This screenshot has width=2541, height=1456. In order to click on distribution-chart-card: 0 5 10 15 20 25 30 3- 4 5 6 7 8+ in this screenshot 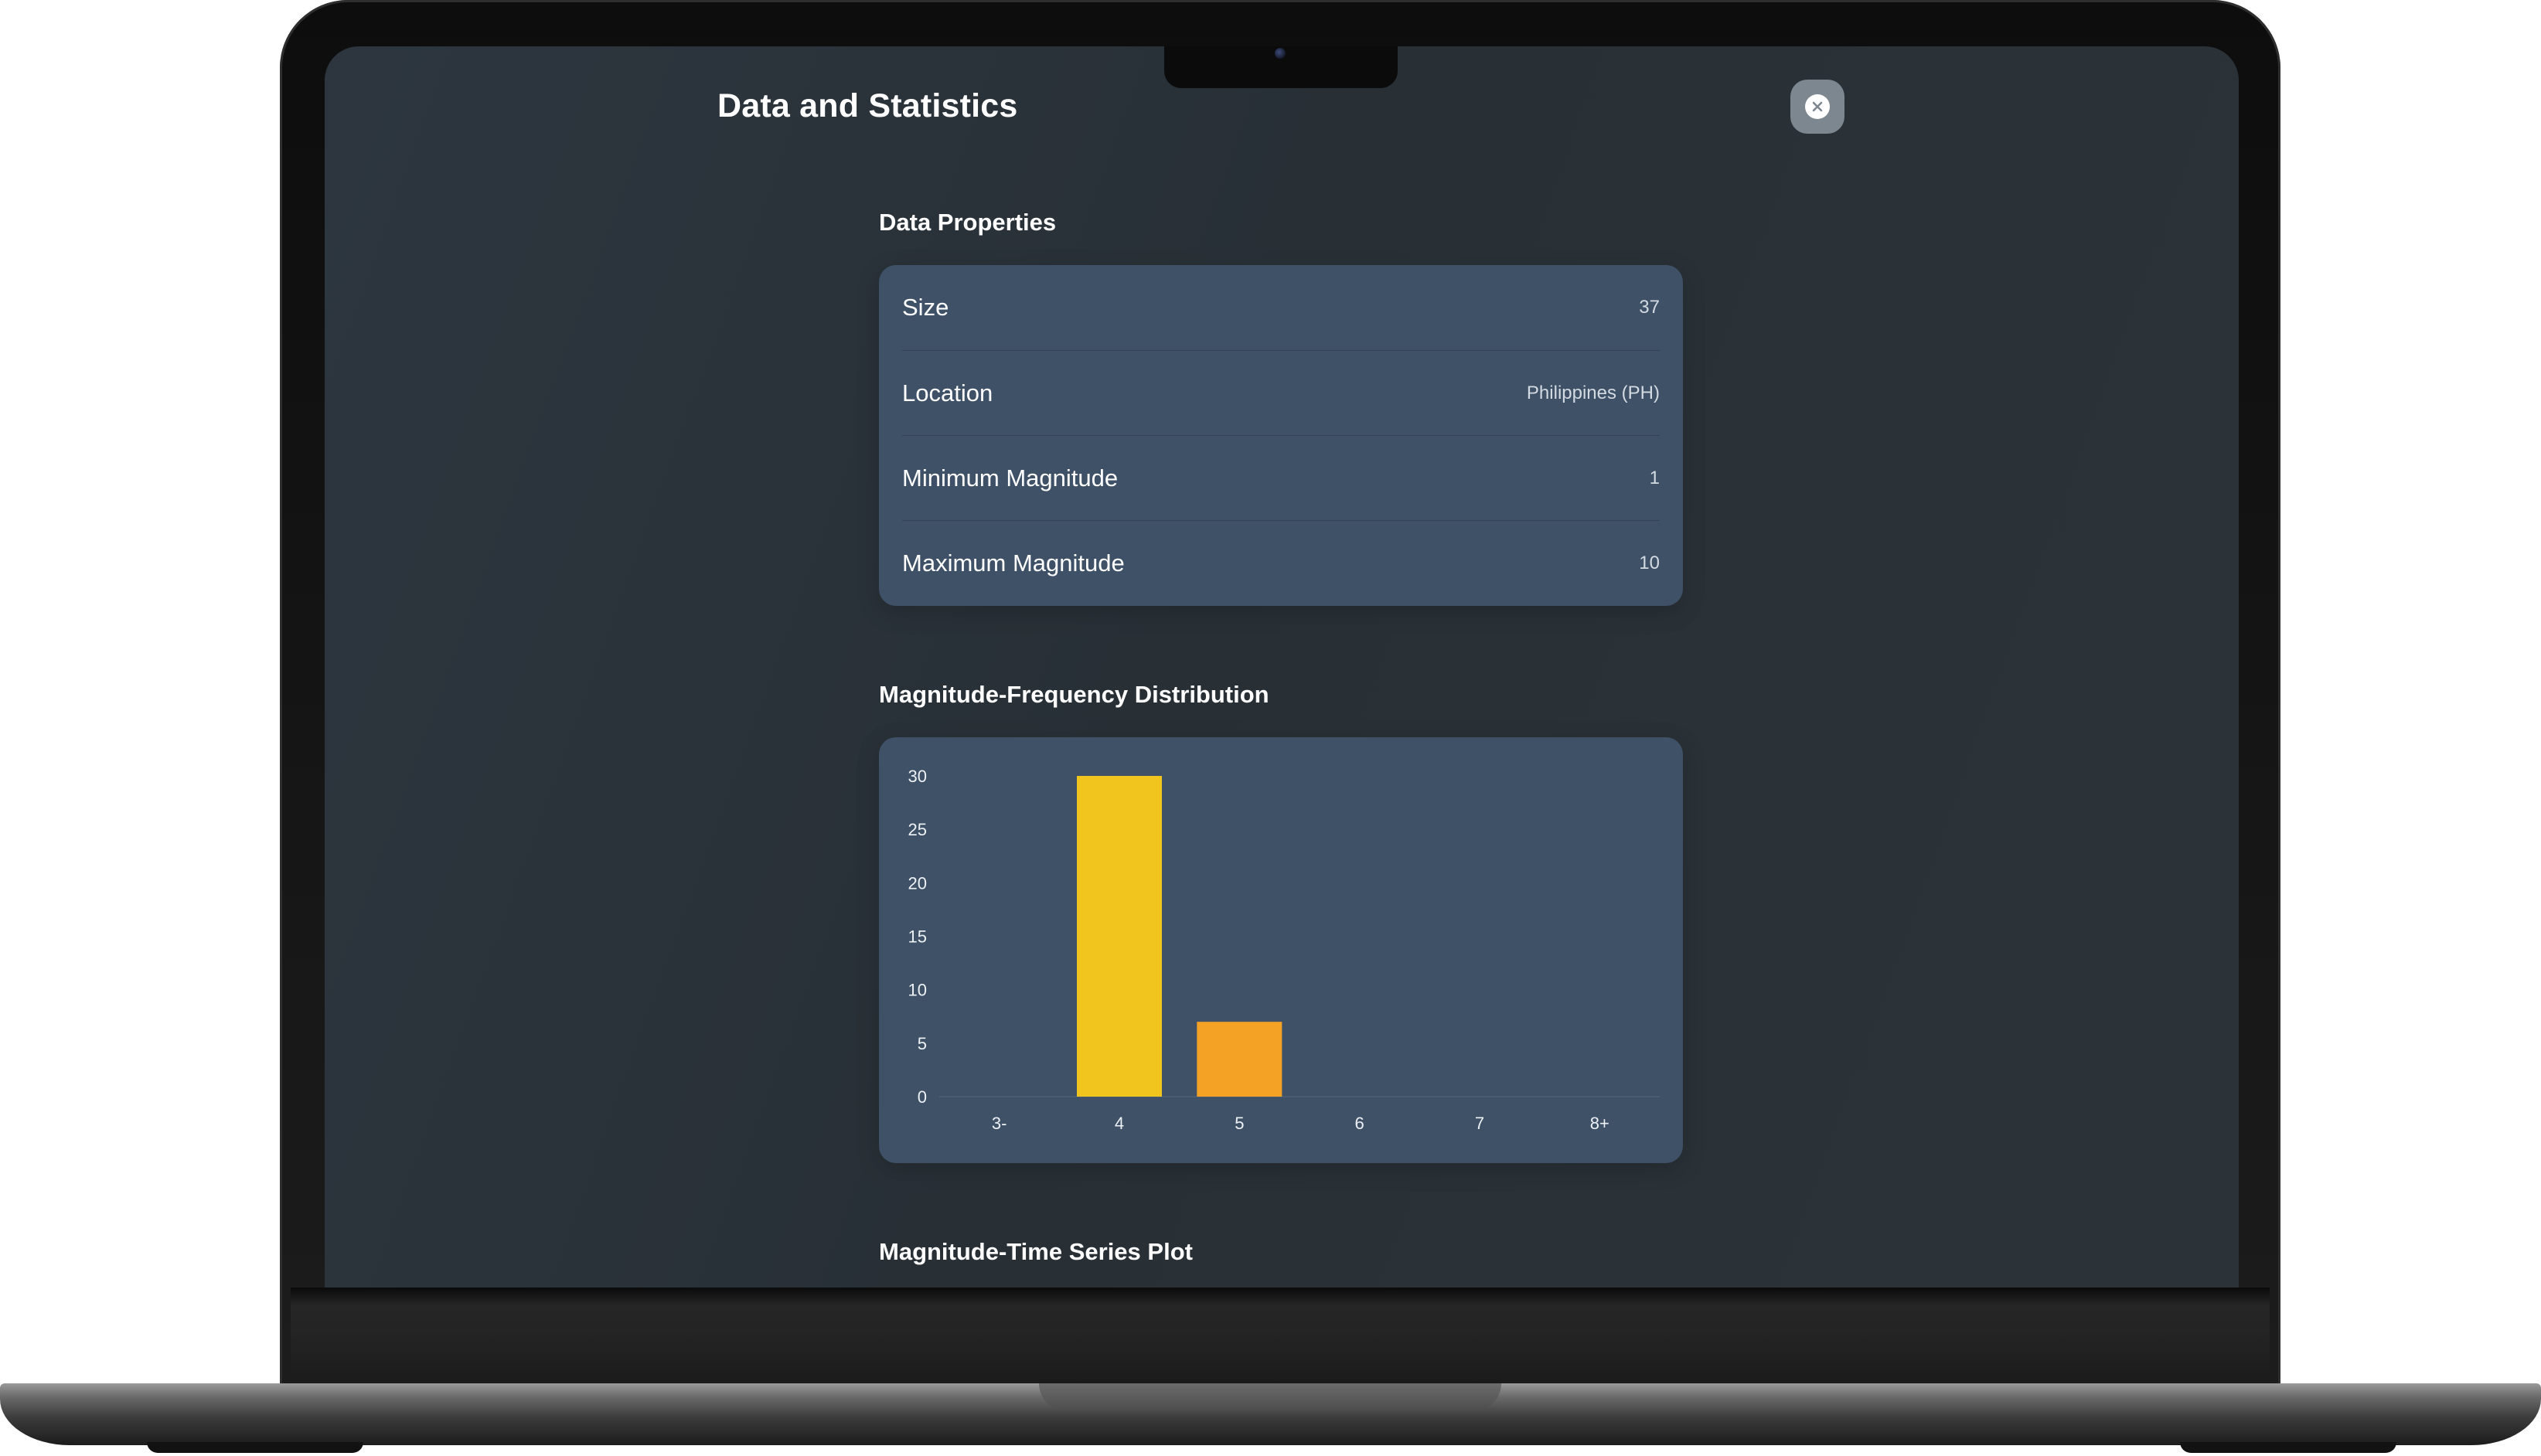, I will do `click(1281, 950)`.